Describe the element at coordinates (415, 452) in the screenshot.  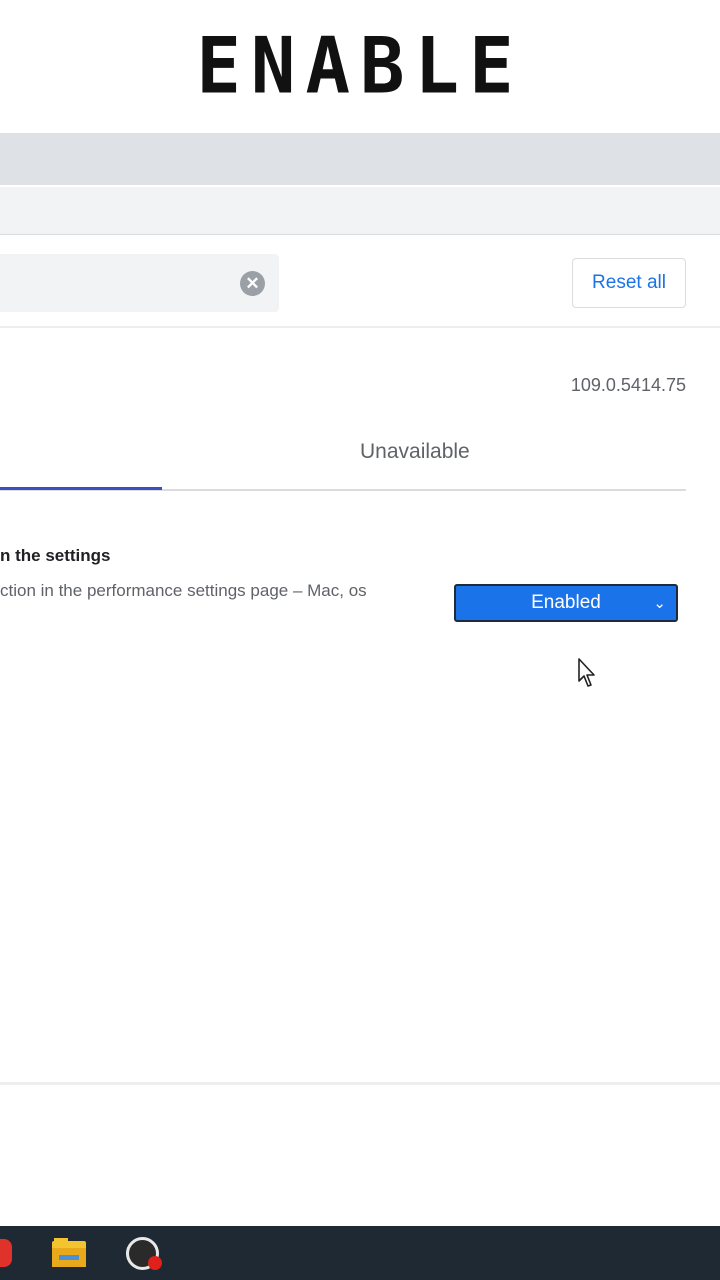
I see `tab-unavailable: Unavailable` at that location.